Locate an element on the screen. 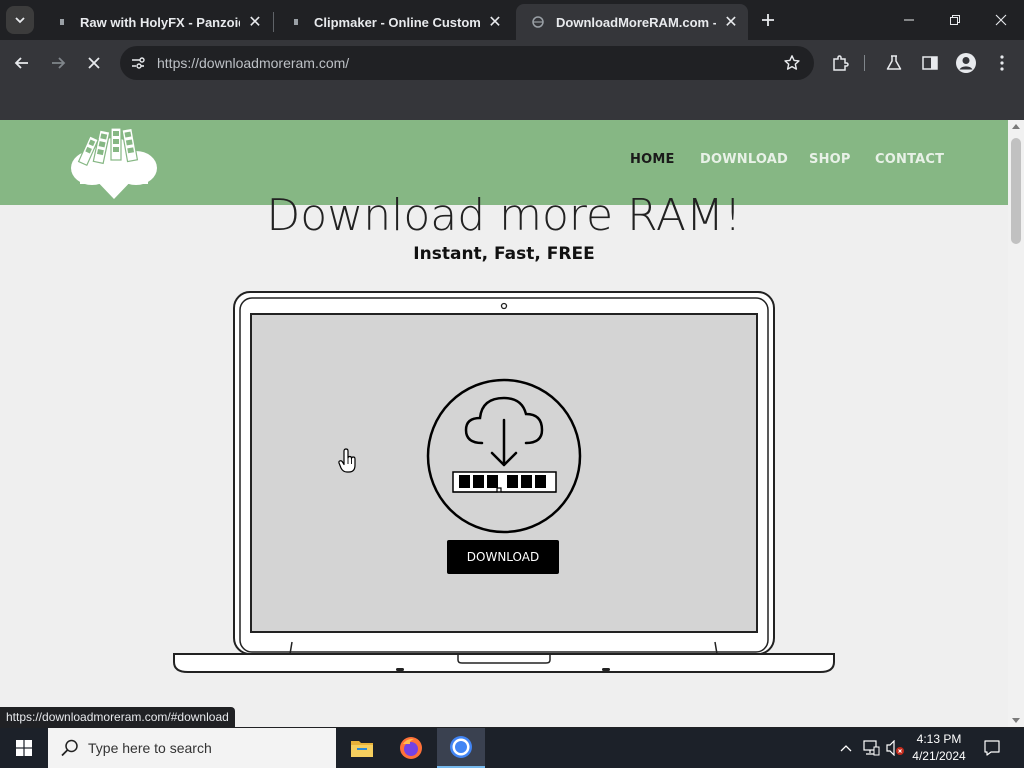 The width and height of the screenshot is (1024, 768). arrow-right-icon is located at coordinates (59, 63).